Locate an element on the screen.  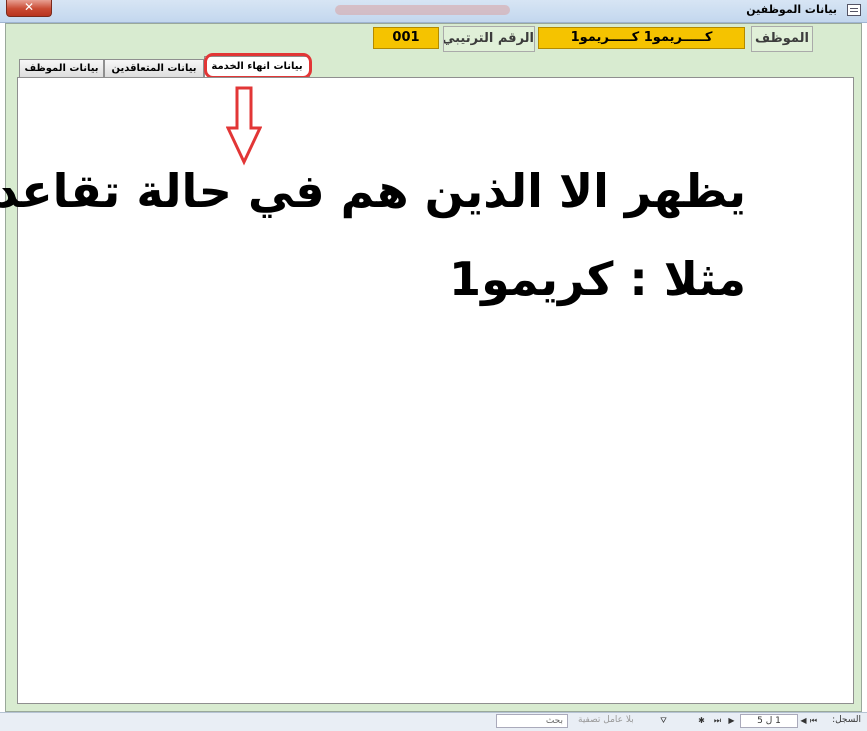
form-icon is located at coordinates (854, 10).